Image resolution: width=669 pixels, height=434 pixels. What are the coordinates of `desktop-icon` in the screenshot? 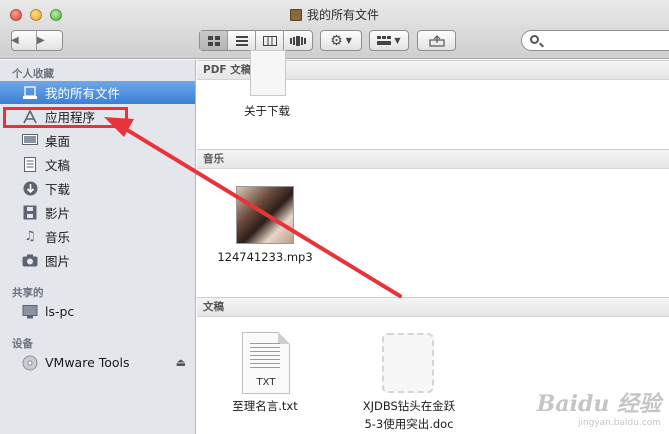 It's located at (30, 141).